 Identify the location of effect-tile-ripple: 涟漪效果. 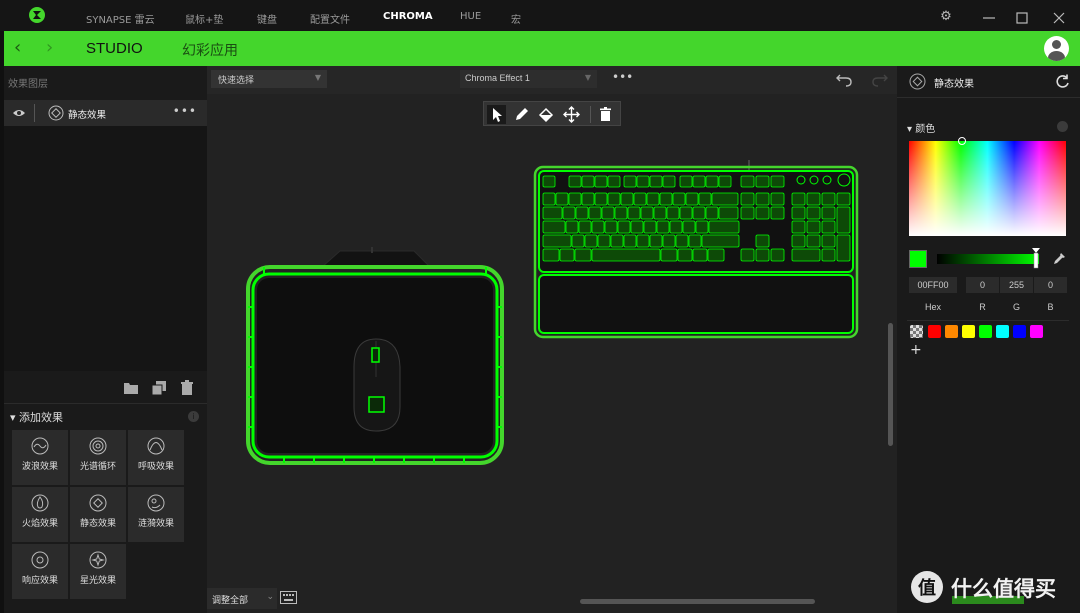
(156, 514).